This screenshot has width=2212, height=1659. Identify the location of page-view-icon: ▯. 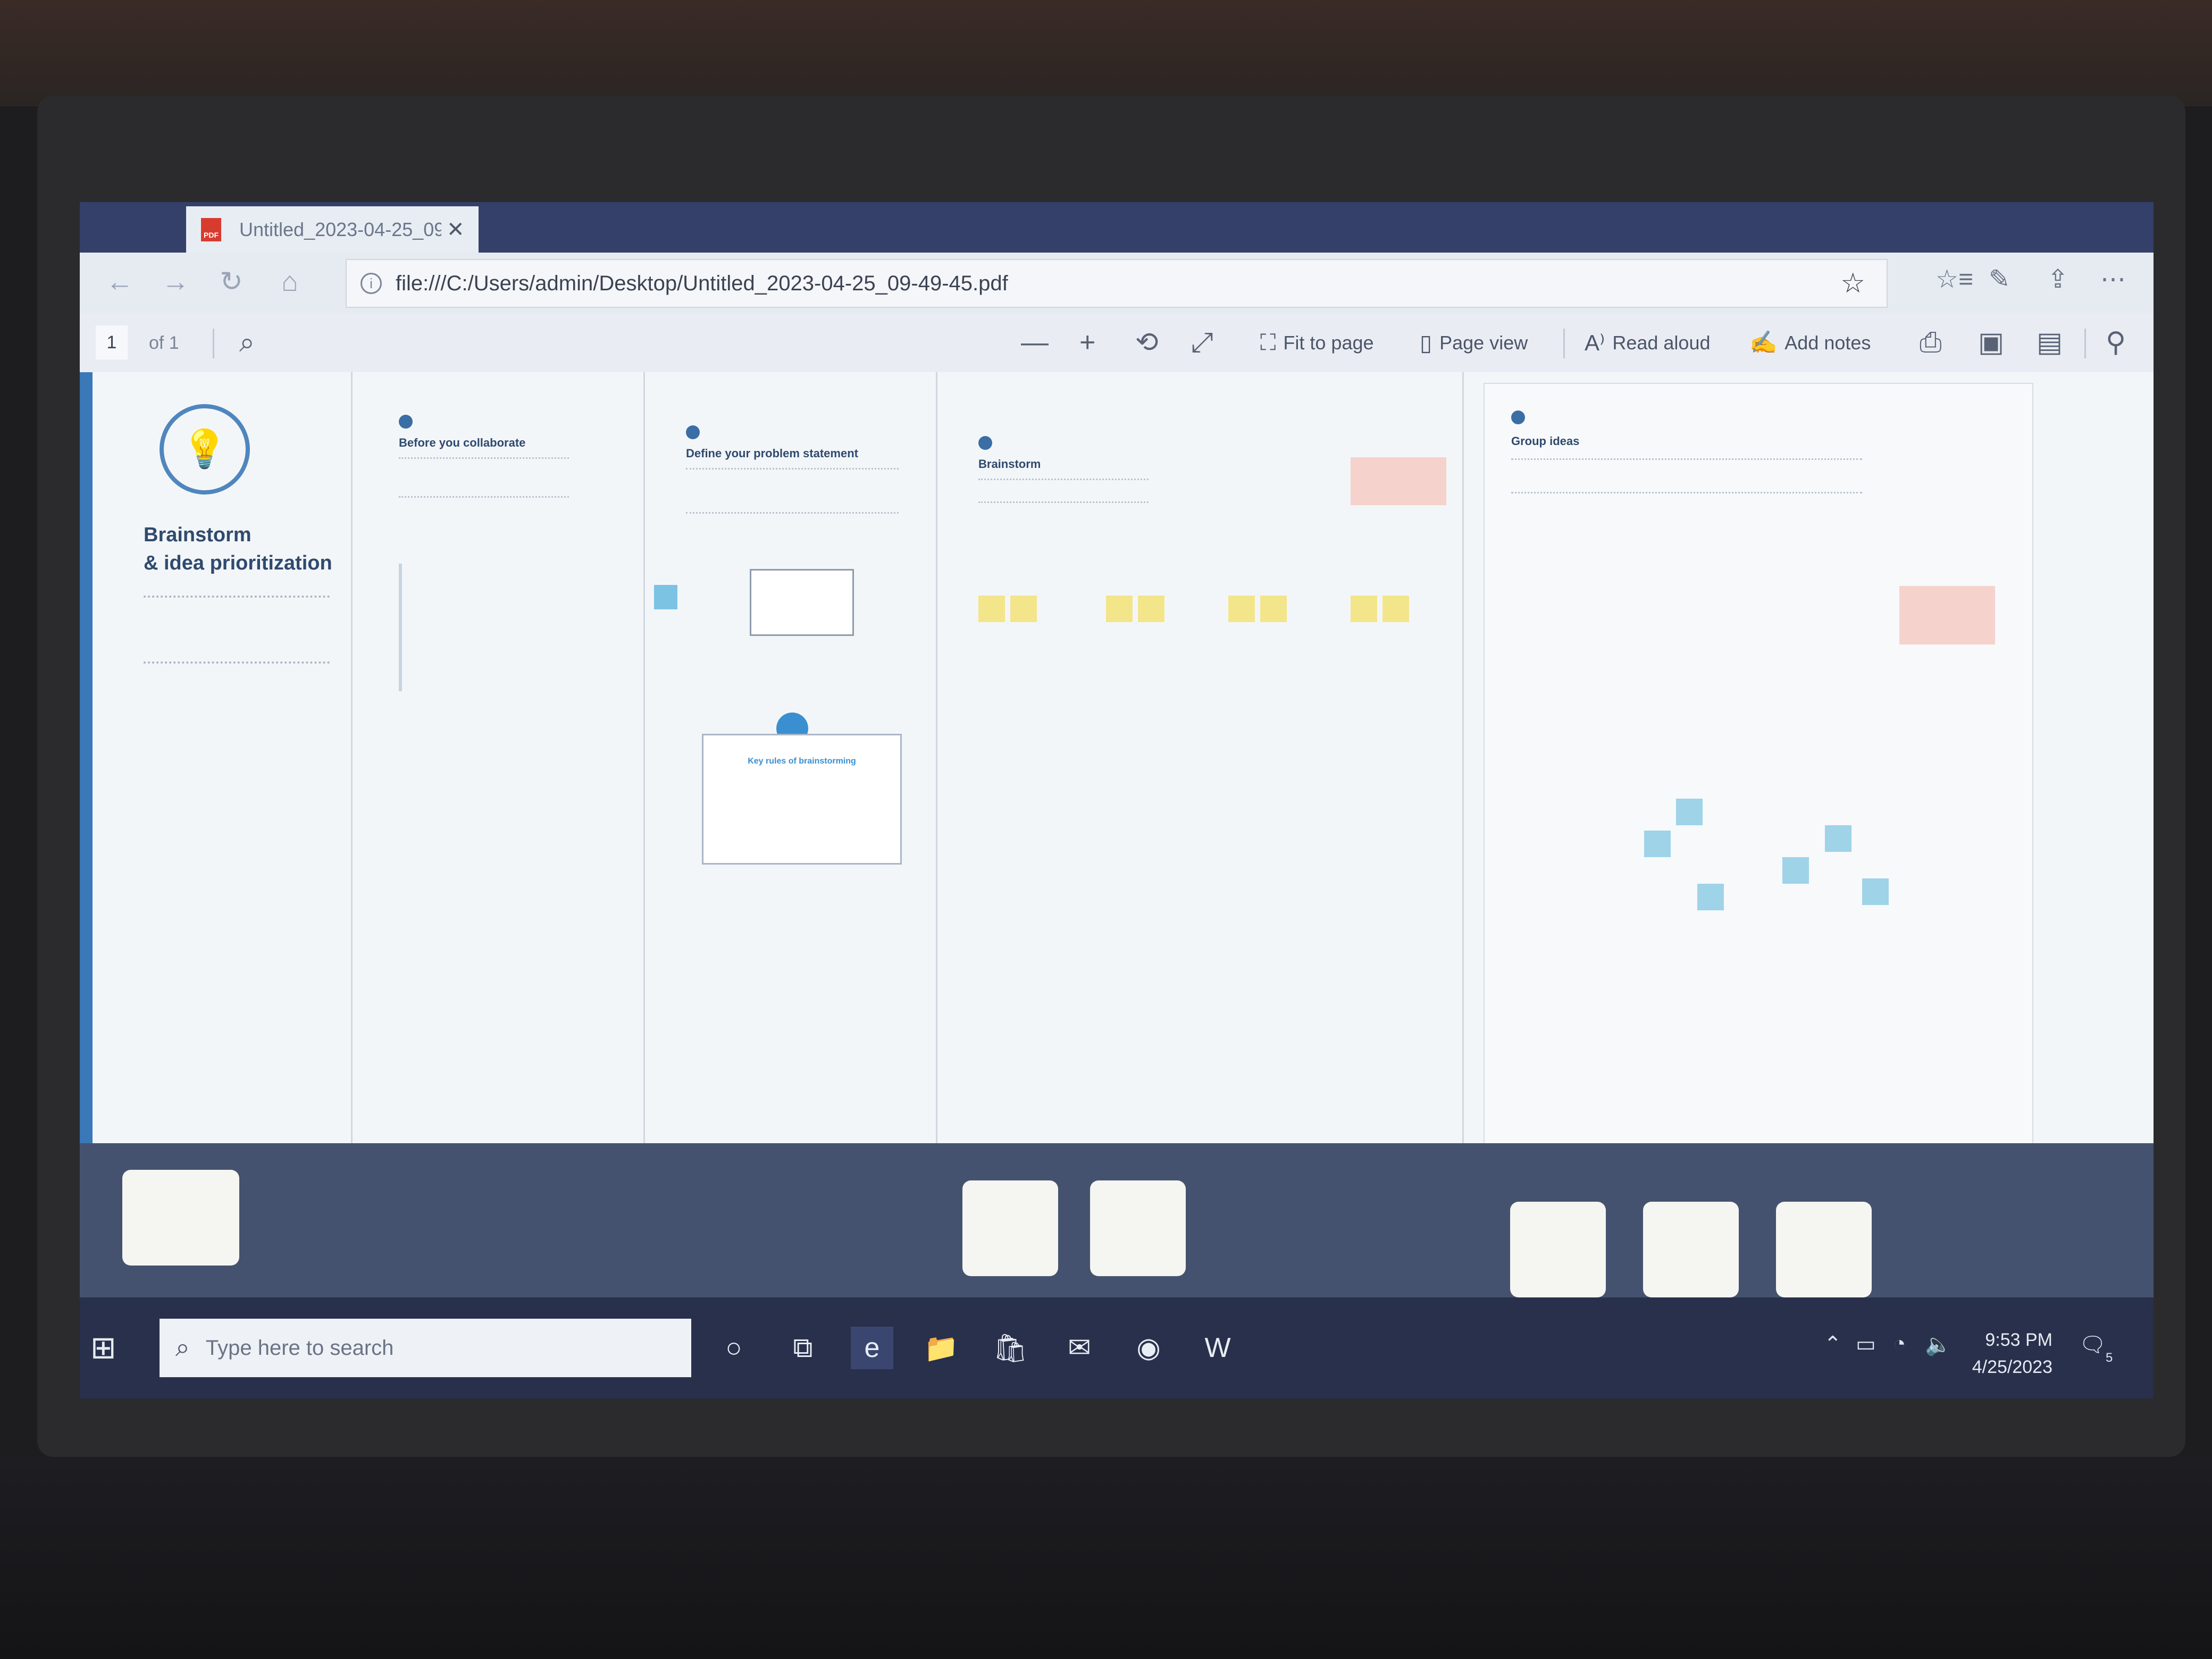
(1426, 342).